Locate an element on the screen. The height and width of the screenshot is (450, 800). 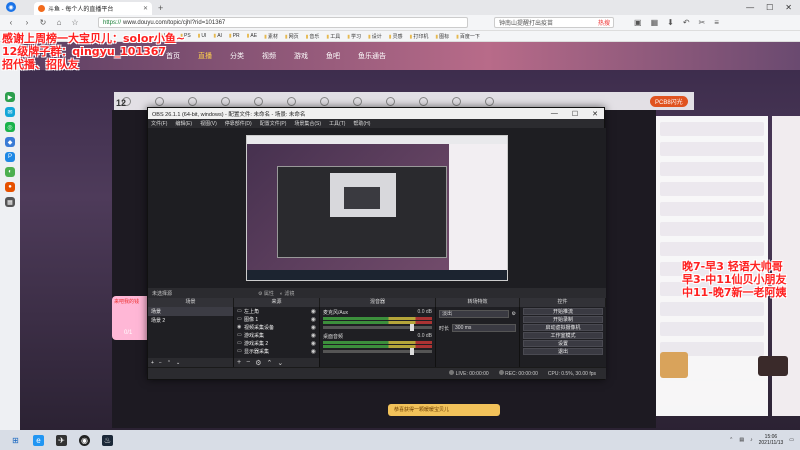
obs-menu-view: 视图(V) is located at coordinates (208, 123).